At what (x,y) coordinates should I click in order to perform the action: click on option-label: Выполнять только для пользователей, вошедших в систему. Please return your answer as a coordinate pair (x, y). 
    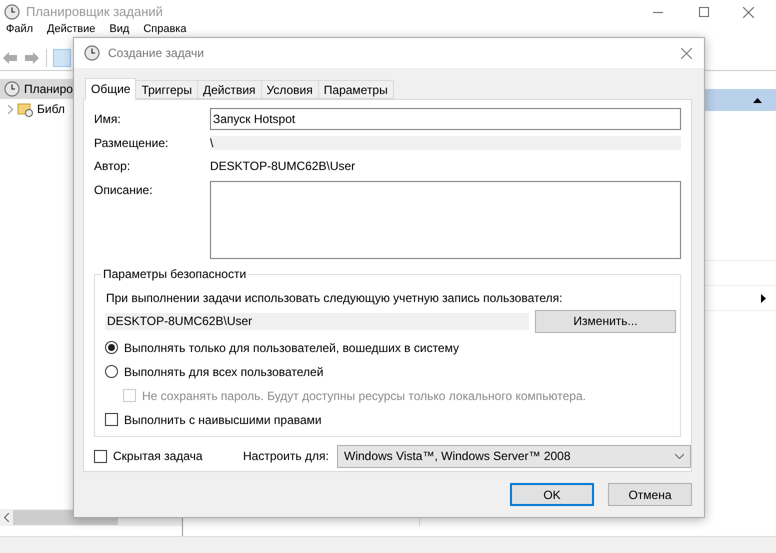
    Looking at the image, I should click on (291, 348).